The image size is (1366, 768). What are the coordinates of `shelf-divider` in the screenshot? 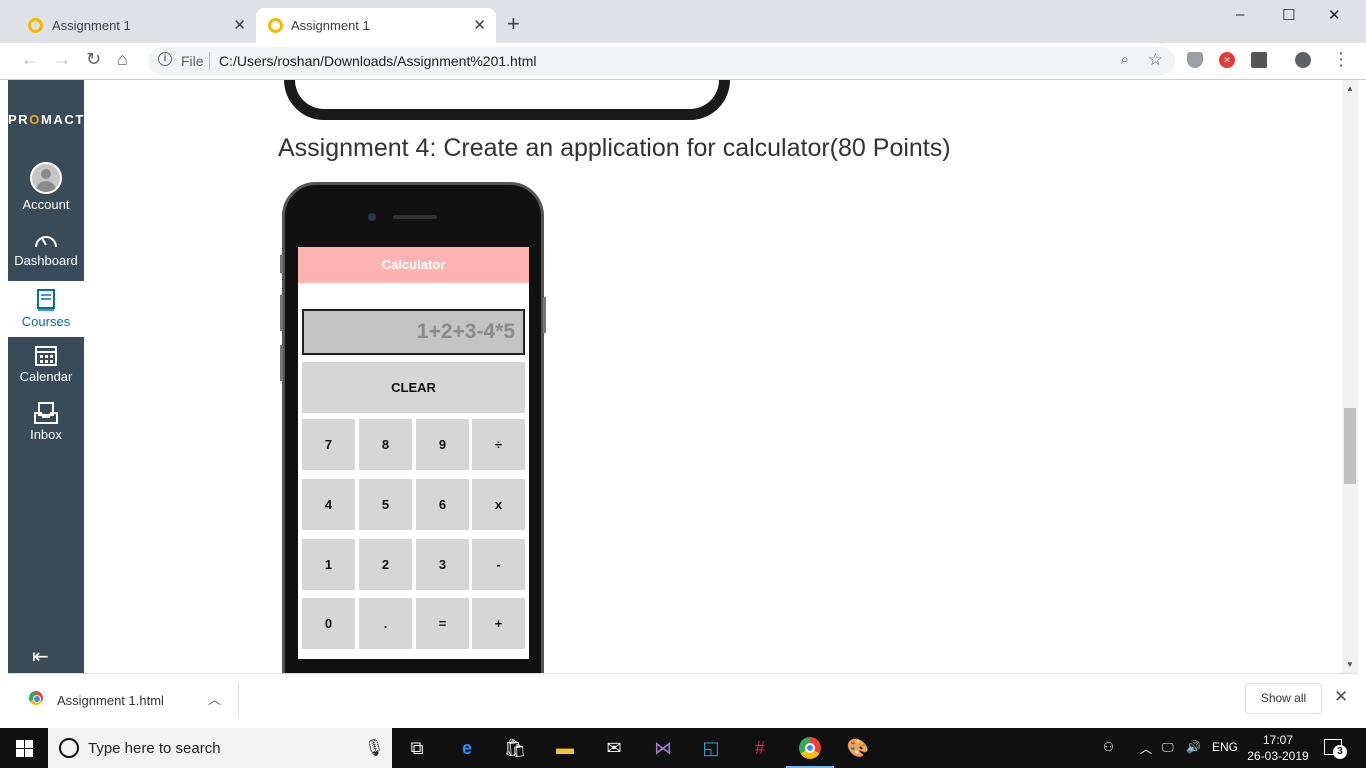 It's located at (238, 699).